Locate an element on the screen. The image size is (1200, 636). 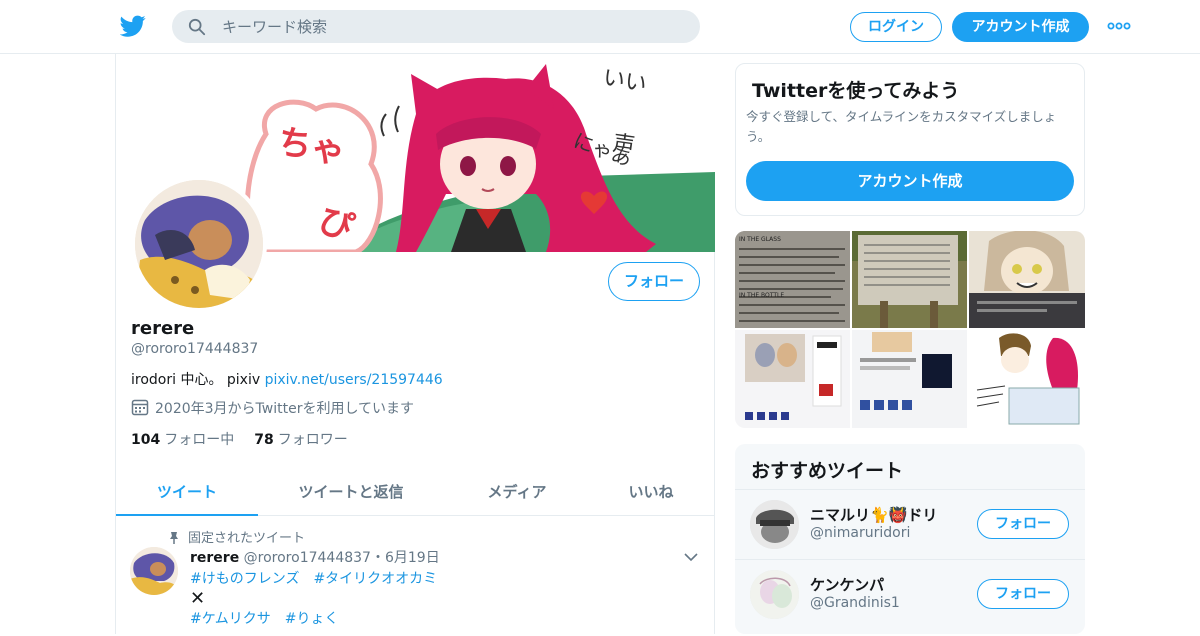
media-label-glass: IN THE GLASS is located at coordinates (760, 239).